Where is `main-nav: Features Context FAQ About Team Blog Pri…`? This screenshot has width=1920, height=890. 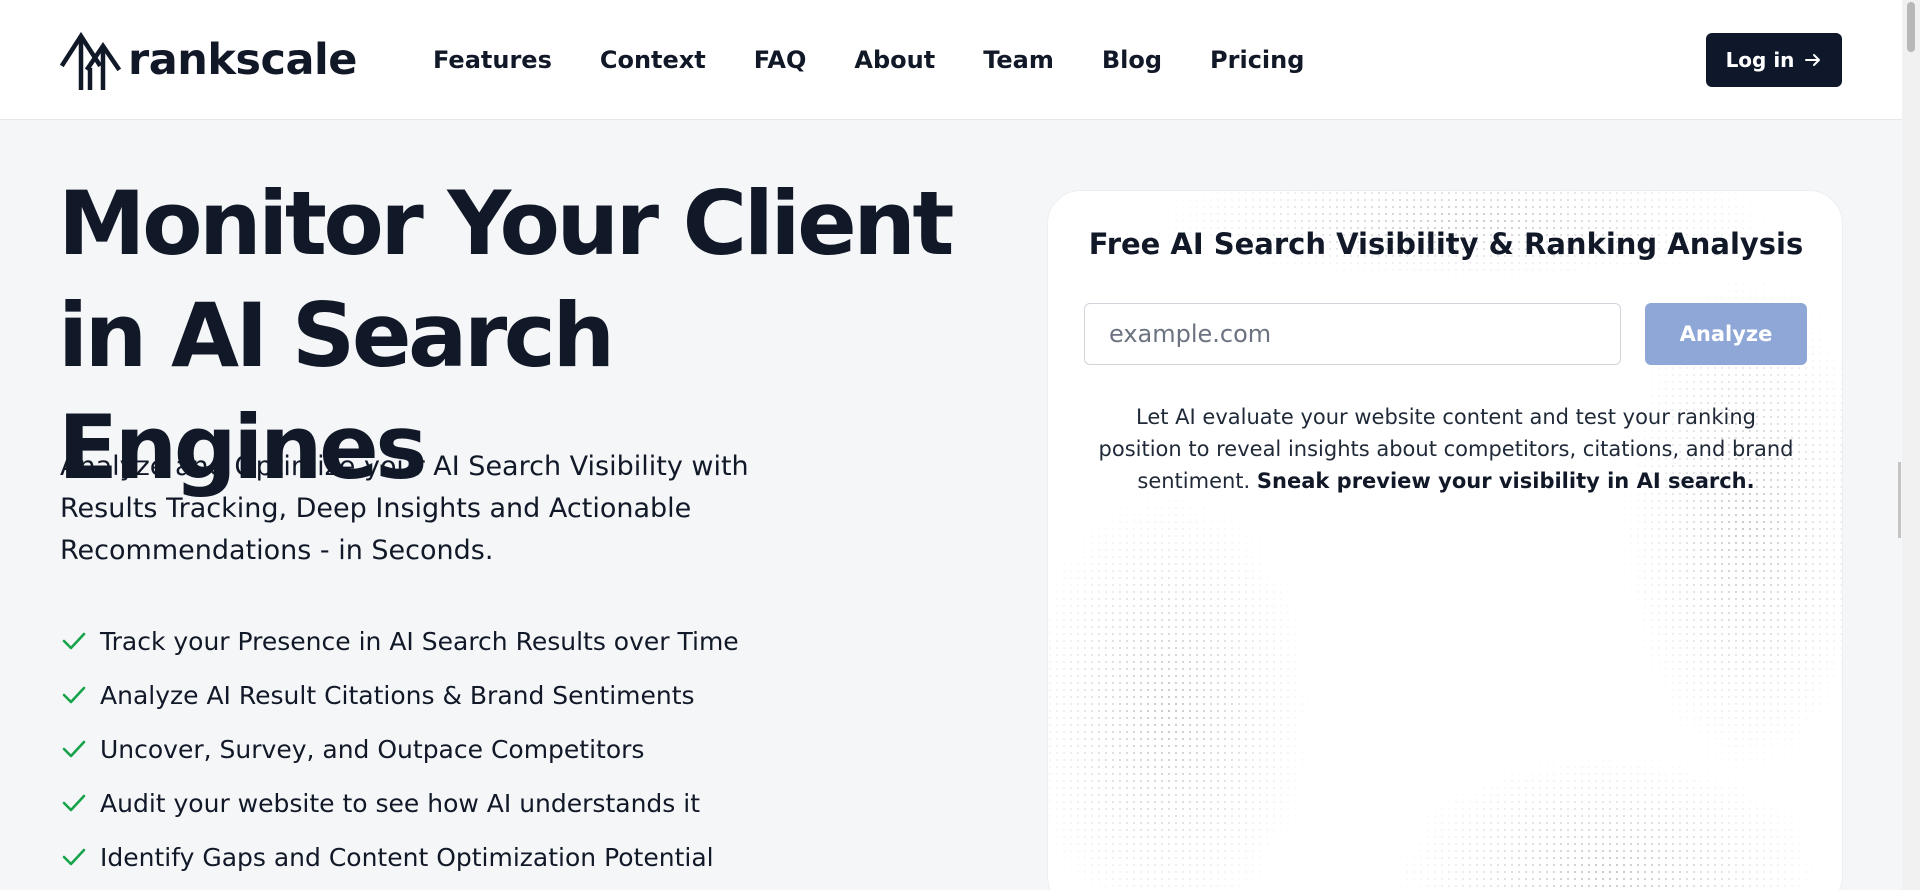 main-nav: Features Context FAQ About Team Blog Pri… is located at coordinates (892, 60).